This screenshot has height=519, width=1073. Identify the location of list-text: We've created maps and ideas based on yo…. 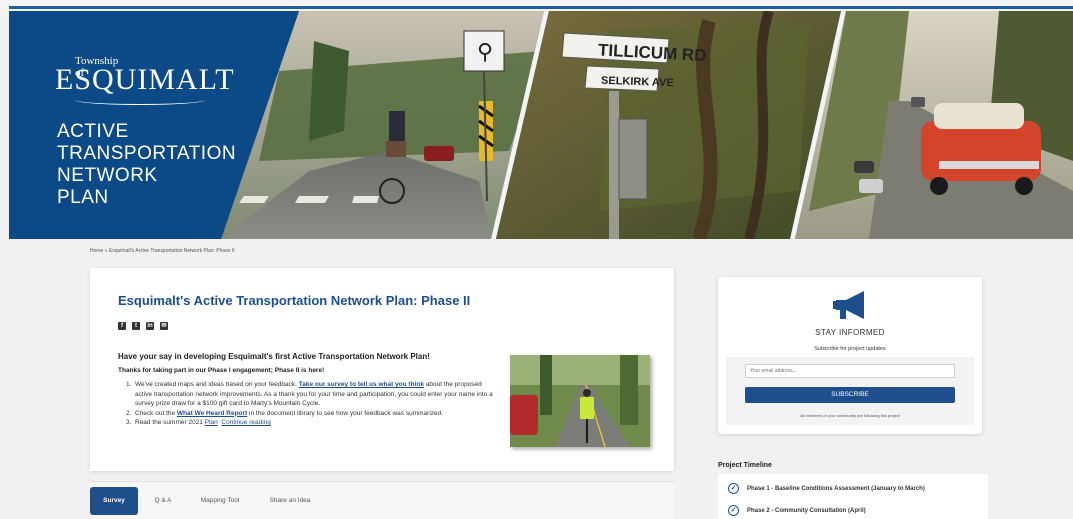
(217, 384).